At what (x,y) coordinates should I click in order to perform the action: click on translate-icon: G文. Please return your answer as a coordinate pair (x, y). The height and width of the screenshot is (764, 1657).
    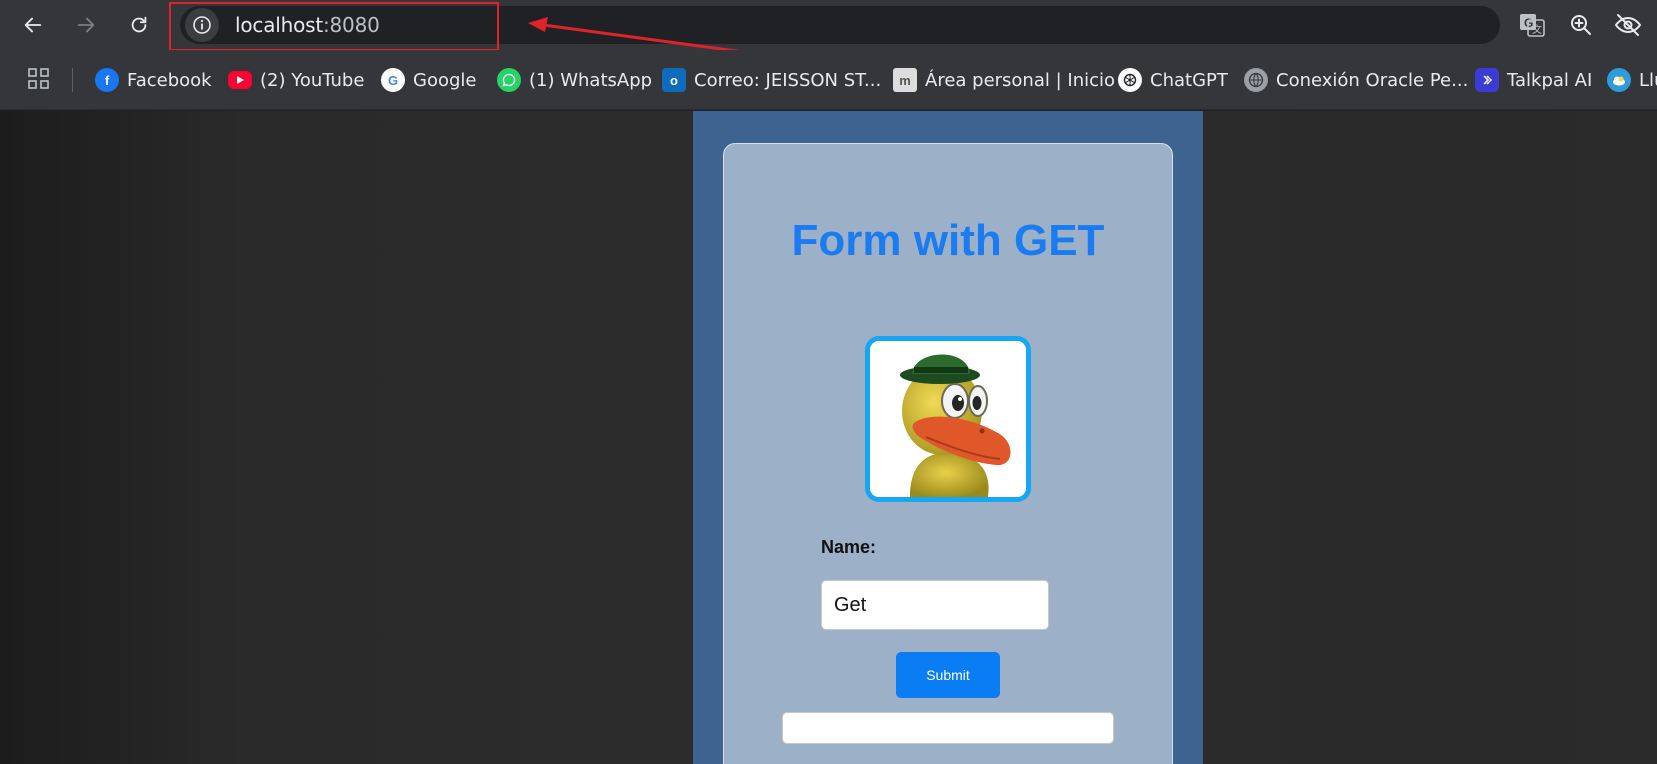
    Looking at the image, I should click on (1532, 25).